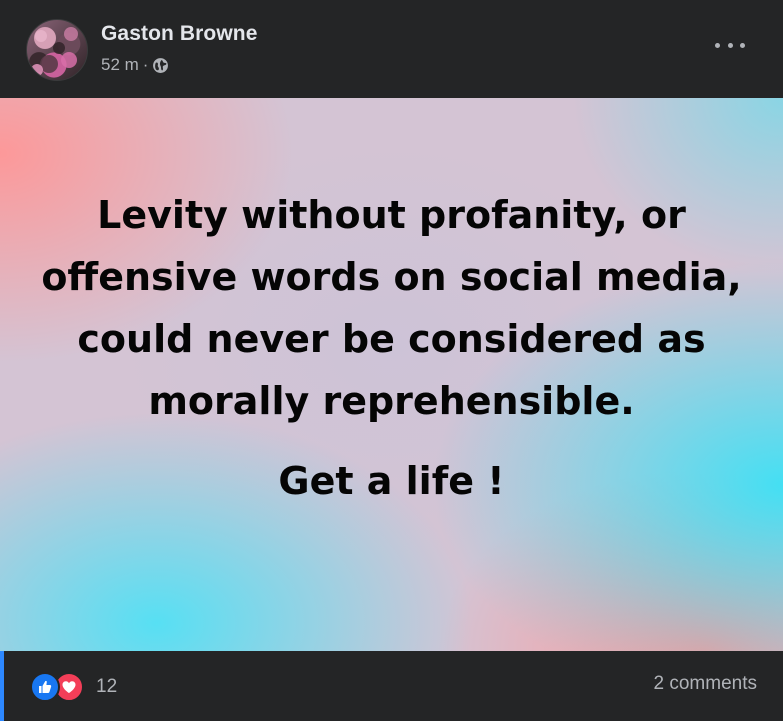  Describe the element at coordinates (391, 49) in the screenshot. I see `post-header: Gaston Browne 52 m ·` at that location.